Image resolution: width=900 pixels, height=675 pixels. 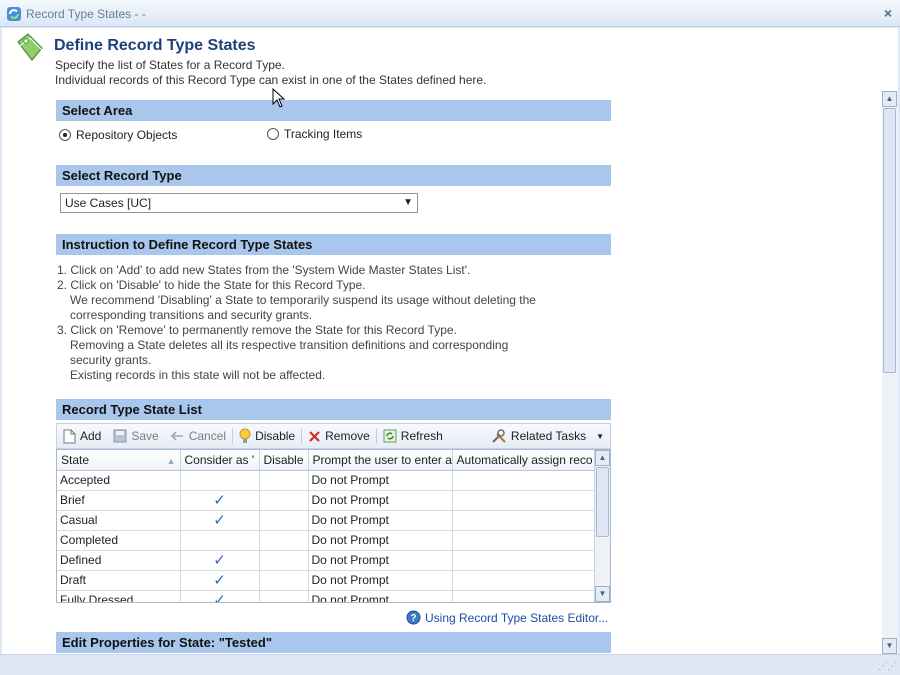 What do you see at coordinates (284, 460) in the screenshot?
I see `column-header-disable: Disable` at bounding box center [284, 460].